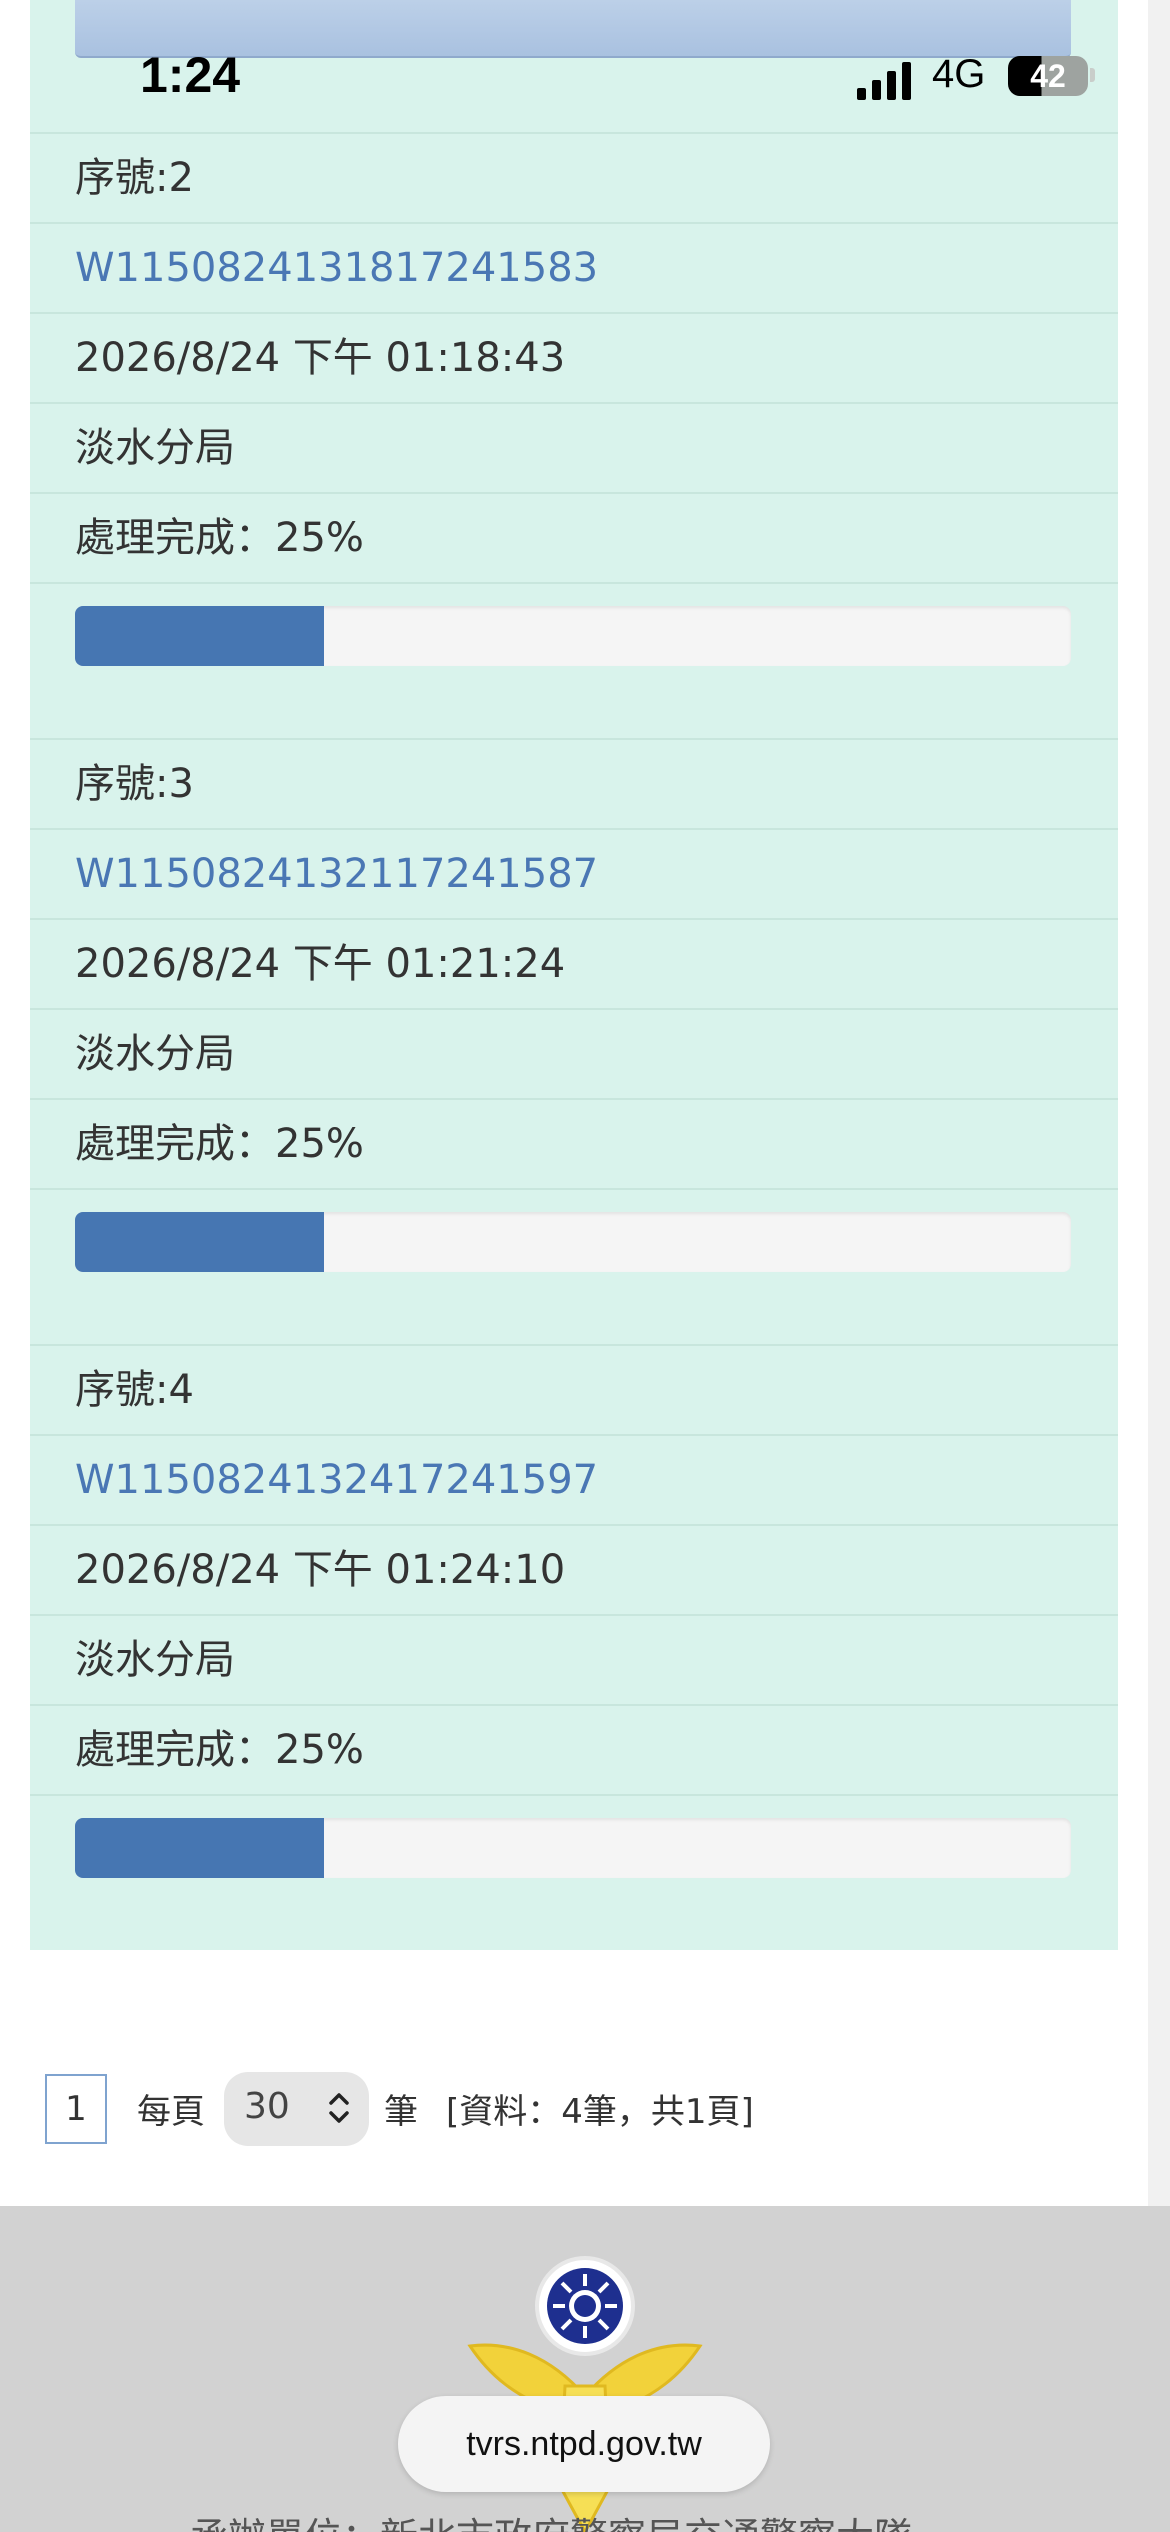  I want to click on record-datetime: 2026/8/24 下午 01:21:24, so click(320, 964).